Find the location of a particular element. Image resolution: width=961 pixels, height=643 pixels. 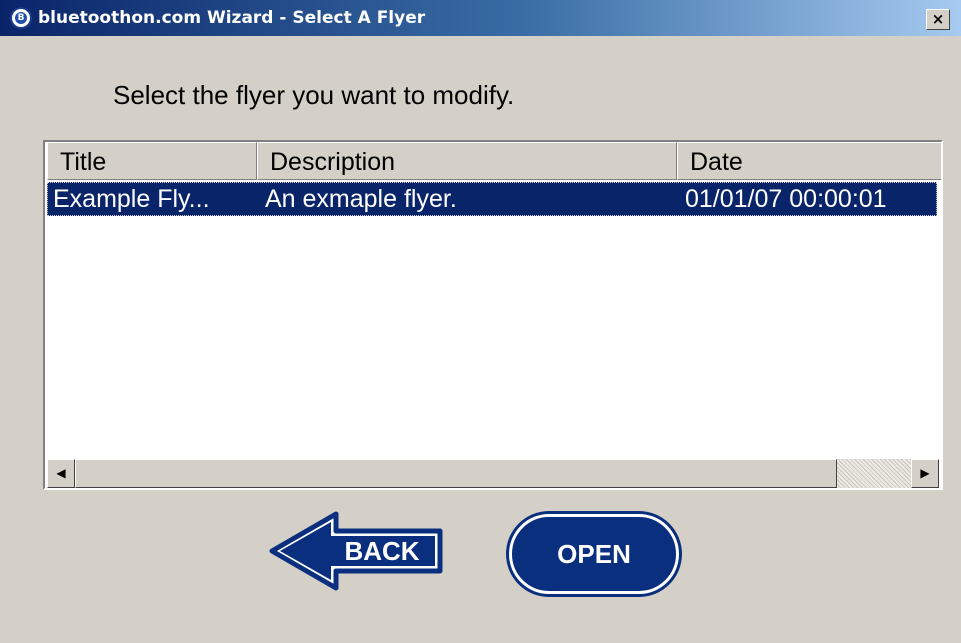

scroll-right-button: ▶ is located at coordinates (925, 473).